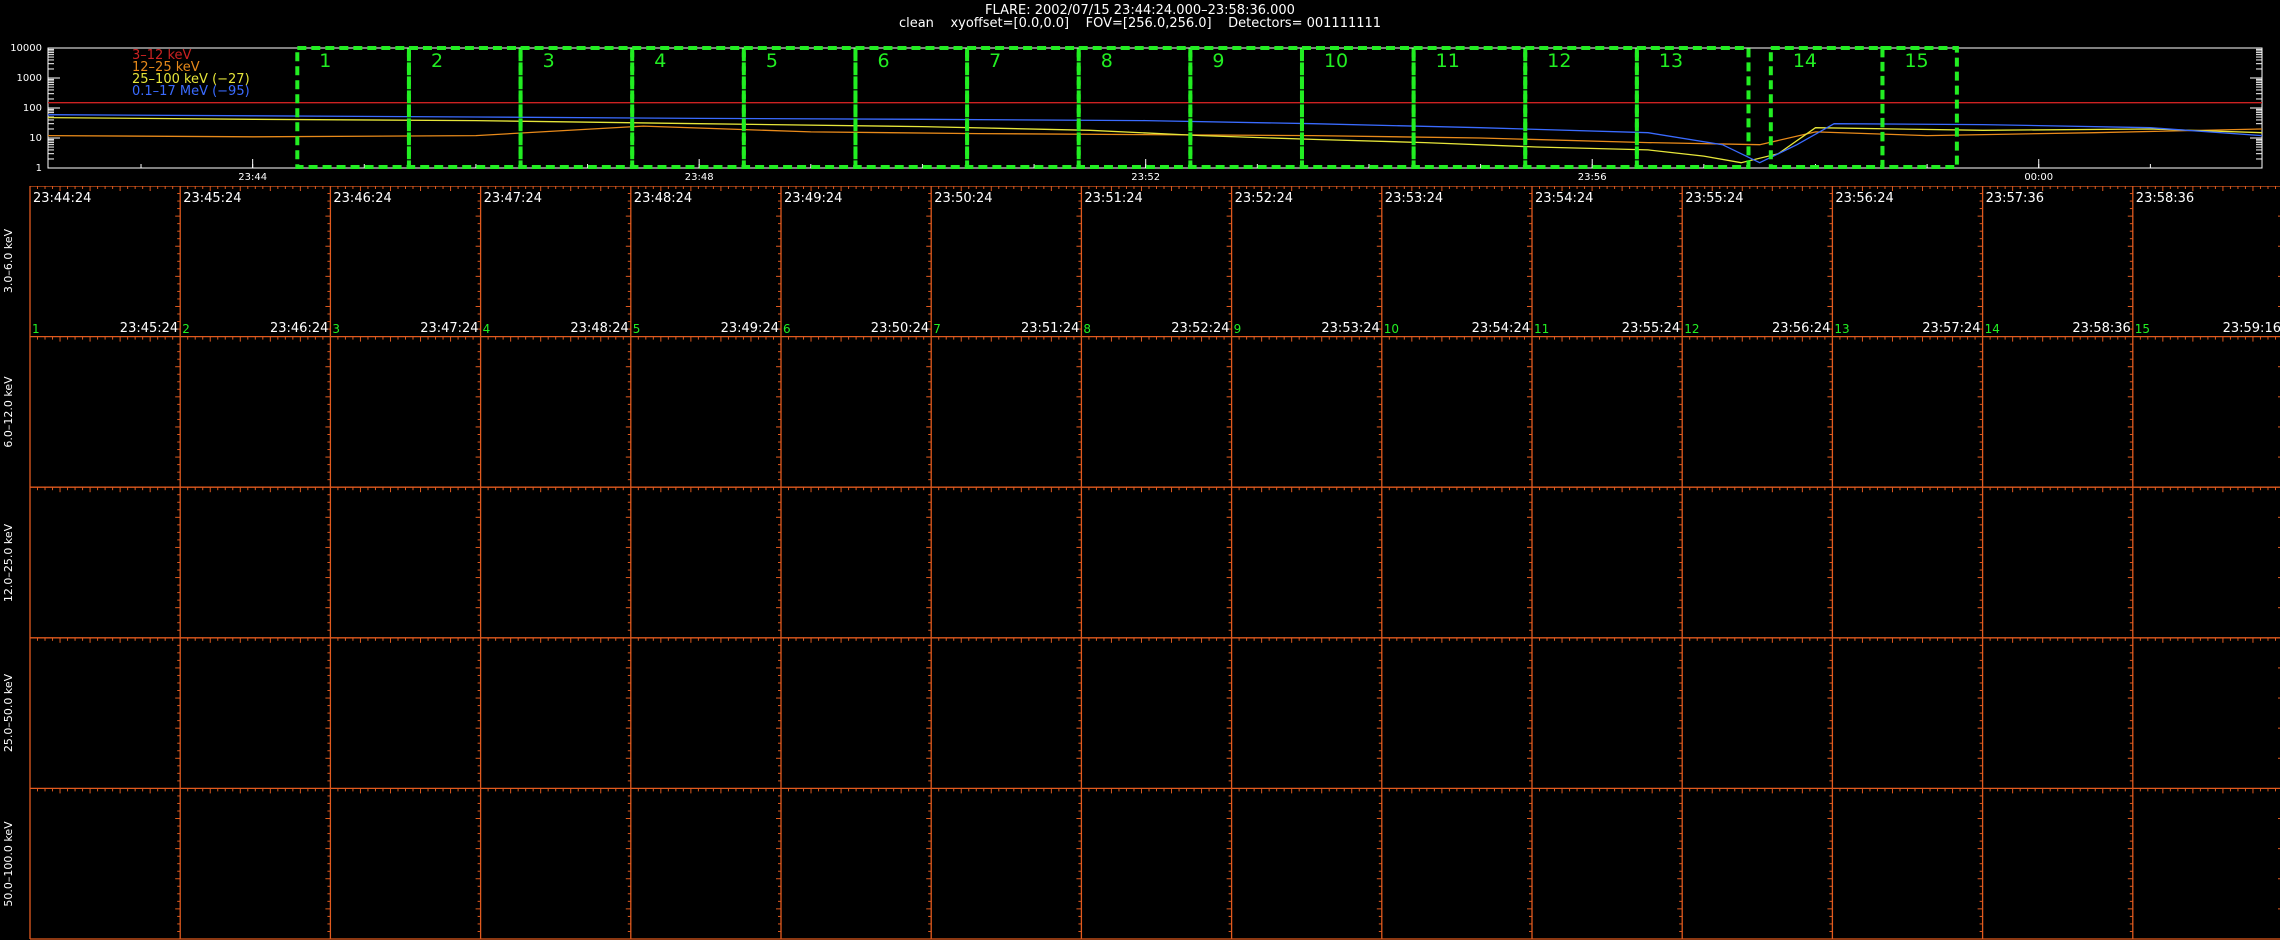  Describe the element at coordinates (1757, 261) in the screenshot. I see `image-panel: 23:55:24 12 23:56:24` at that location.